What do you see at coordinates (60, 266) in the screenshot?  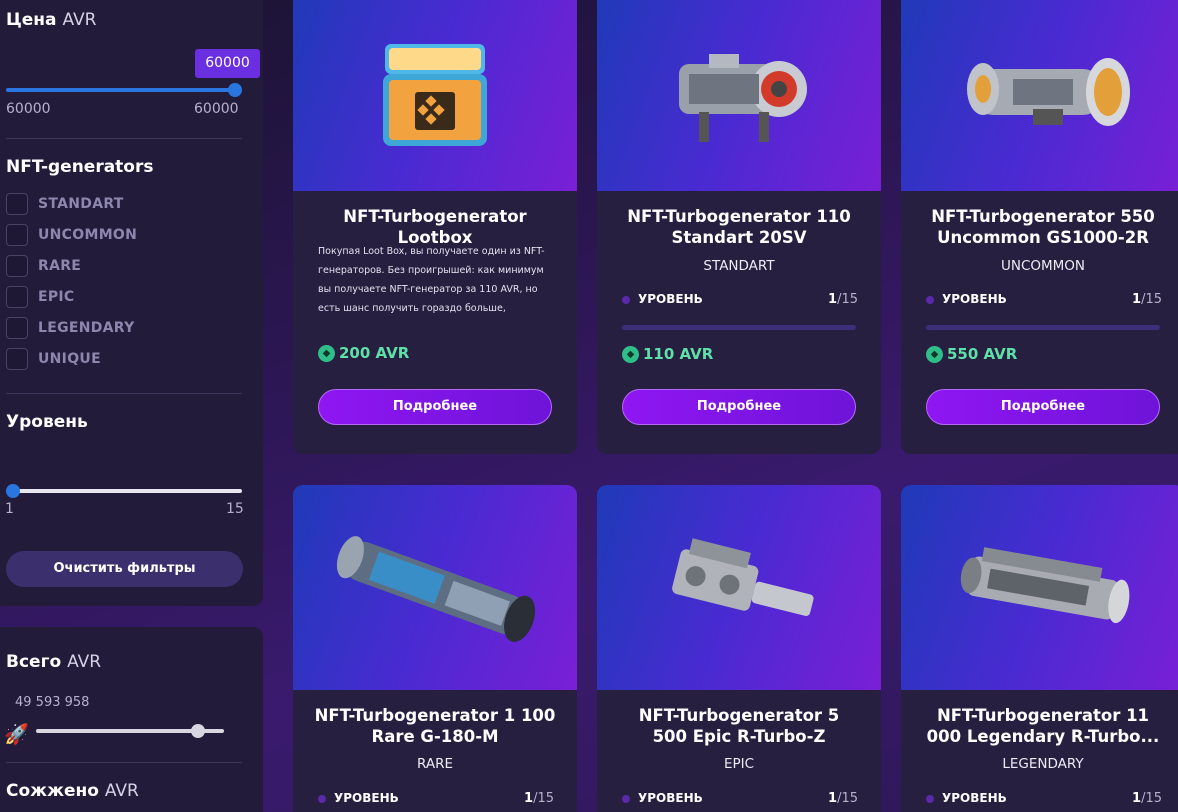 I see `filter-option-label: RARE` at bounding box center [60, 266].